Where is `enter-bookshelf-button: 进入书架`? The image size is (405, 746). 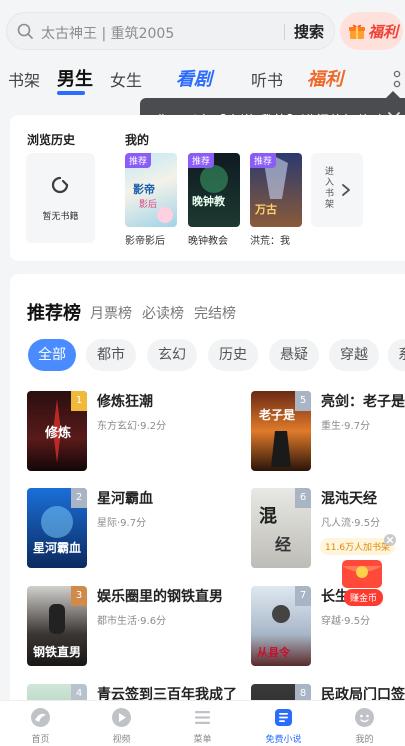 enter-bookshelf-button: 进入书架 is located at coordinates (337, 190).